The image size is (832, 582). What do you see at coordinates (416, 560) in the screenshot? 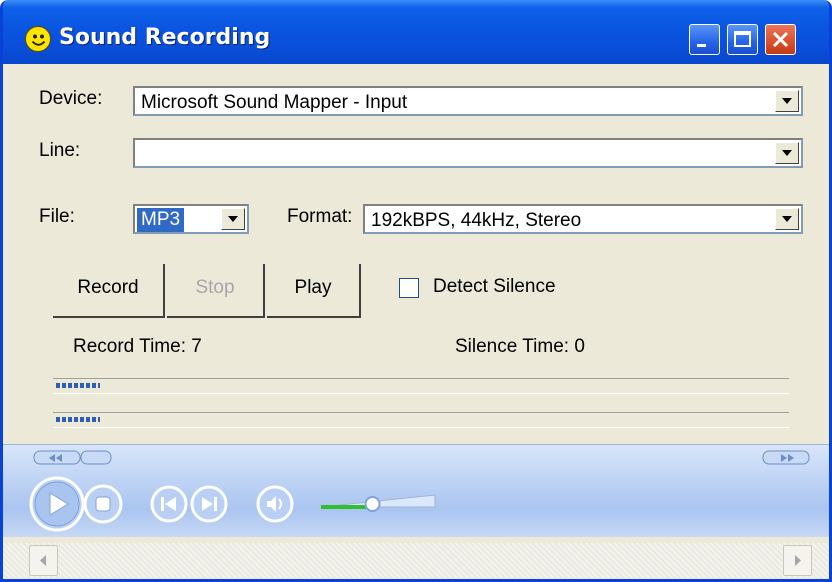
I see `horizontal-scrollbar` at bounding box center [416, 560].